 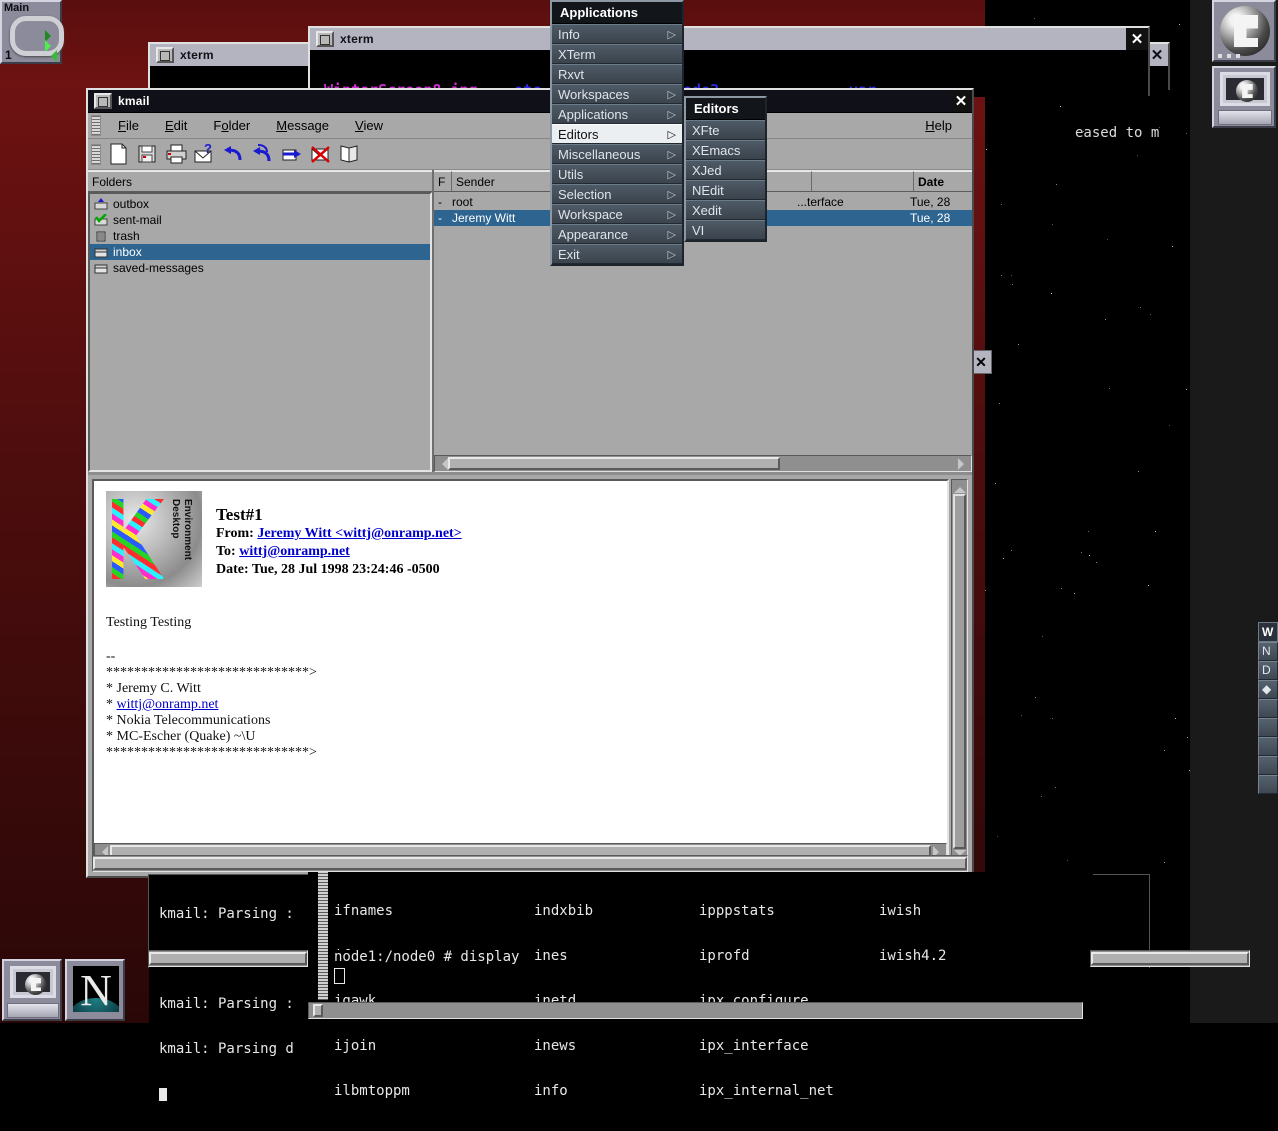 What do you see at coordinates (725, 130) in the screenshot?
I see `menu-item-xfte: XFte` at bounding box center [725, 130].